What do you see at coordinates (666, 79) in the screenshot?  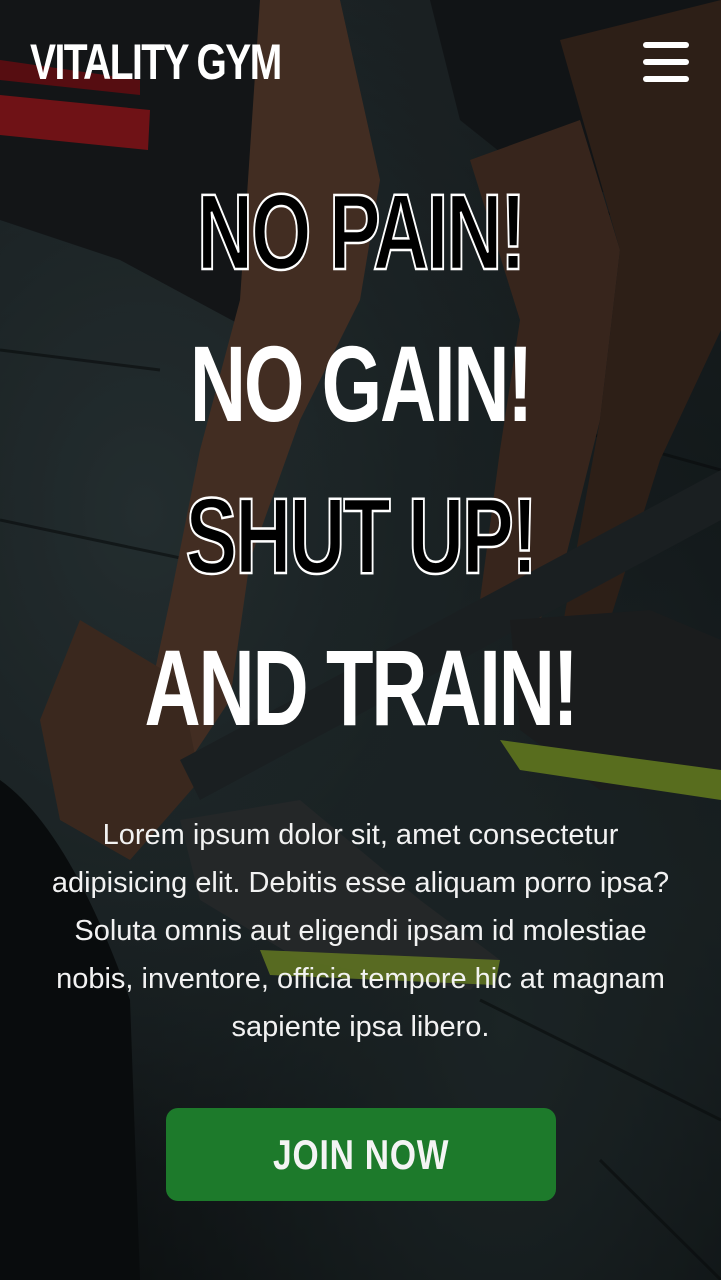 I see `menu-bar-bottom` at bounding box center [666, 79].